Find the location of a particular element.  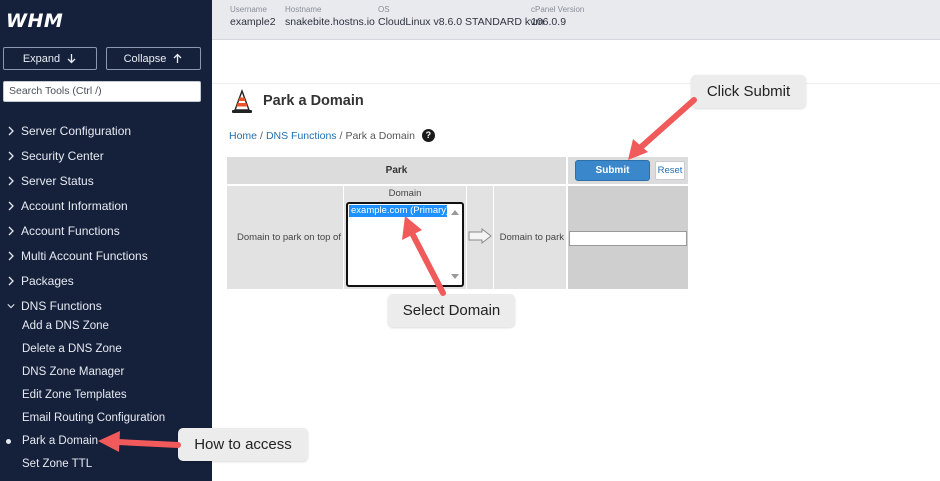

cpanel-version-value: 106.0.9 is located at coordinates (549, 22).